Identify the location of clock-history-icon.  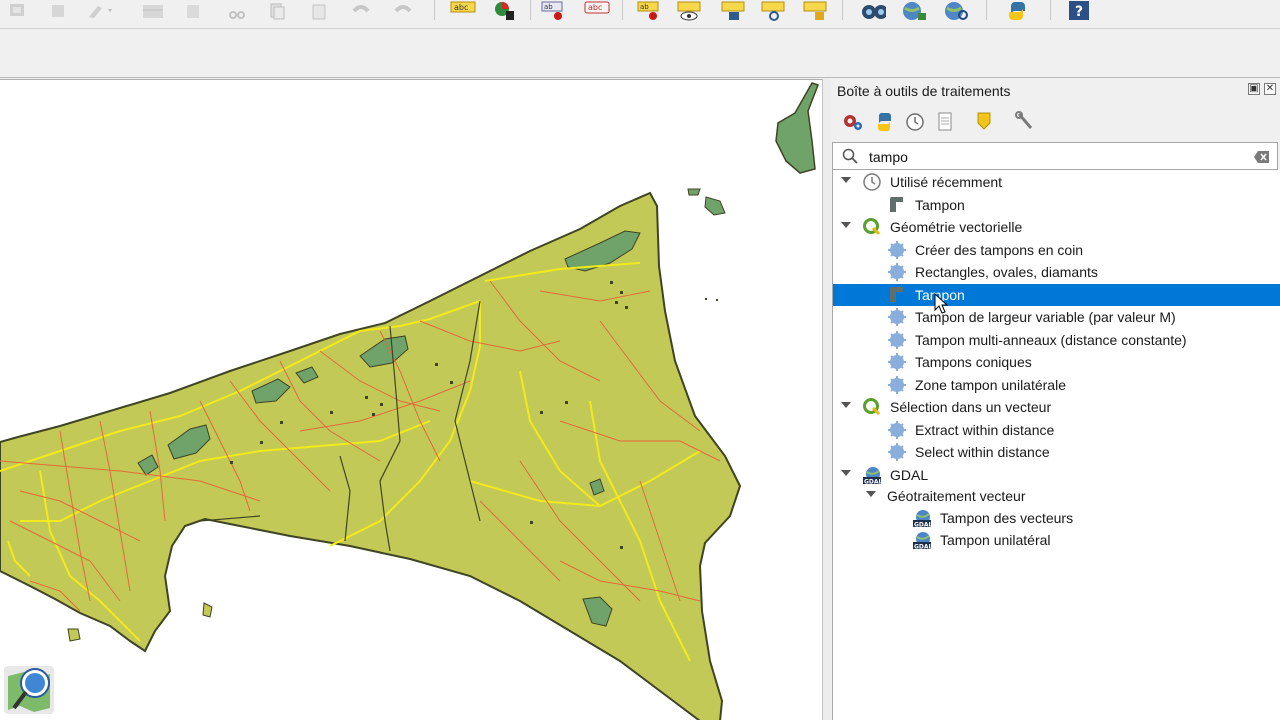
(915, 122).